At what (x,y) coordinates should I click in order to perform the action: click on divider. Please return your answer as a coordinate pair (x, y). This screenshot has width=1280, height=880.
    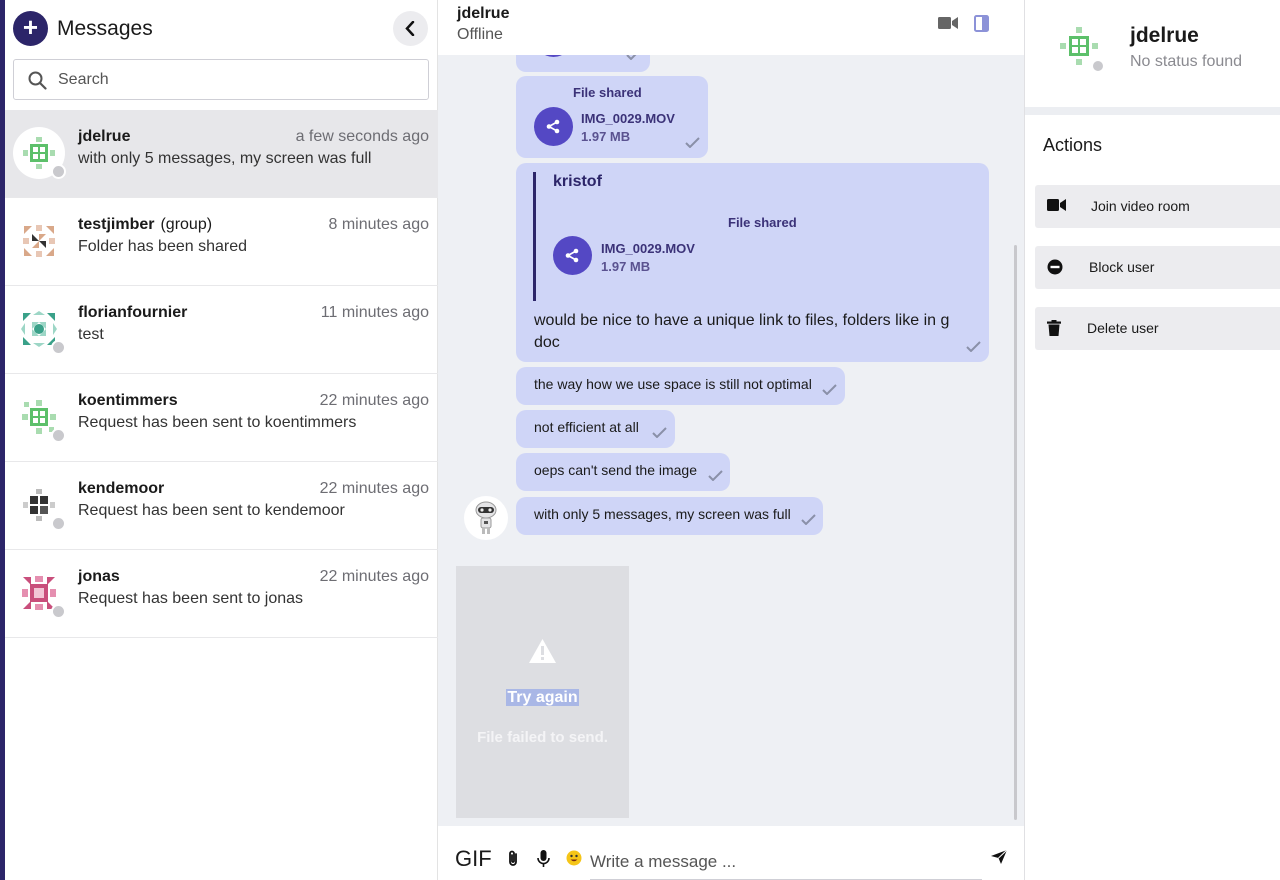
    Looking at the image, I should click on (1152, 111).